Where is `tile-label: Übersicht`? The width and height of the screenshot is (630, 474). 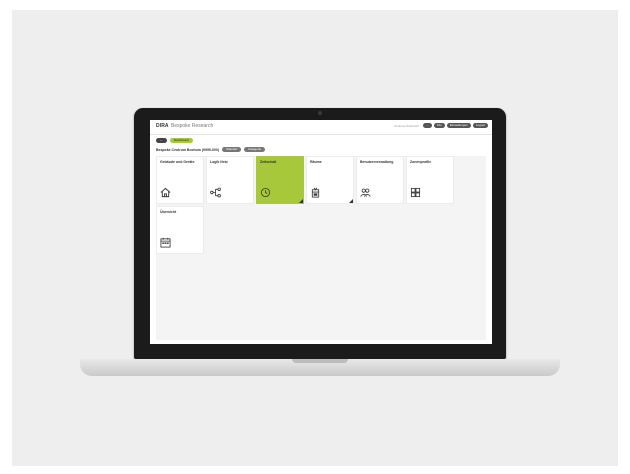
tile-label: Übersicht is located at coordinates (168, 212).